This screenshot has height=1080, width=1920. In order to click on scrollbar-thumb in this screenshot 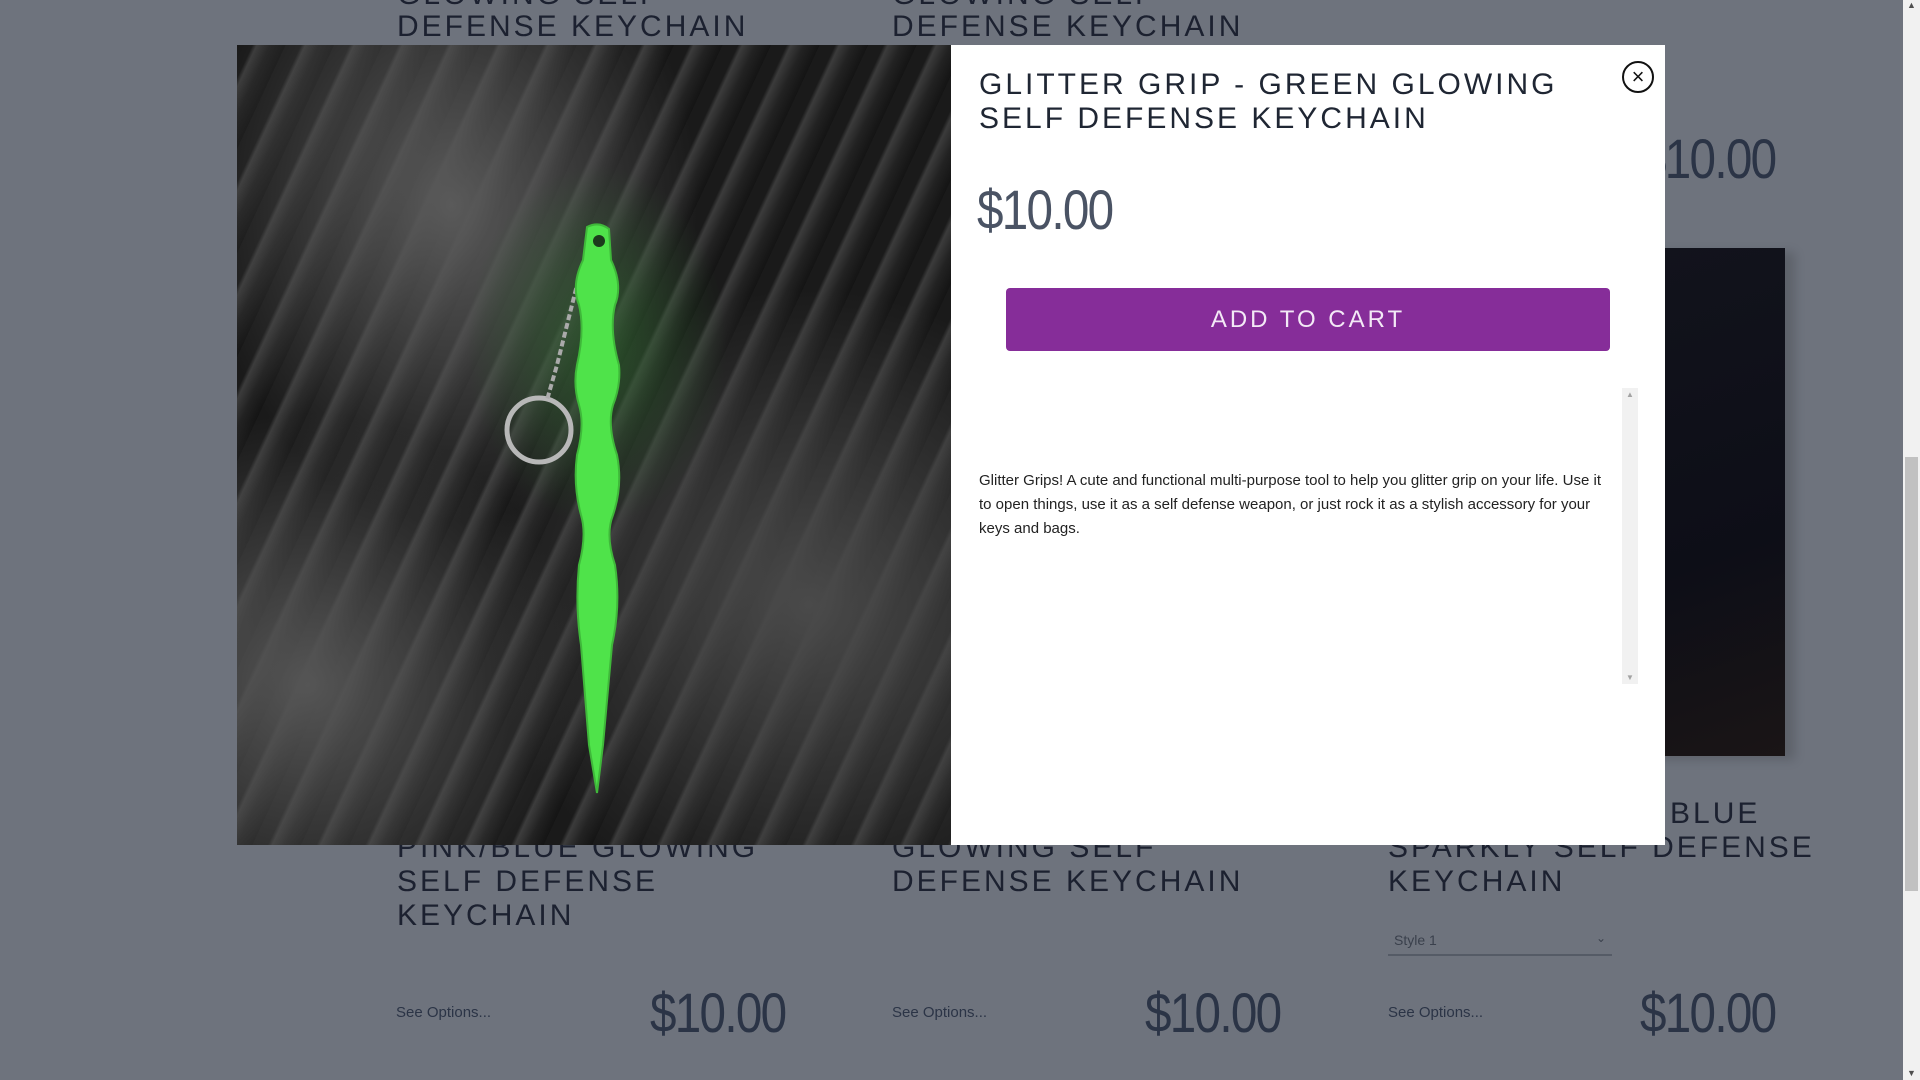, I will do `click(1911, 674)`.